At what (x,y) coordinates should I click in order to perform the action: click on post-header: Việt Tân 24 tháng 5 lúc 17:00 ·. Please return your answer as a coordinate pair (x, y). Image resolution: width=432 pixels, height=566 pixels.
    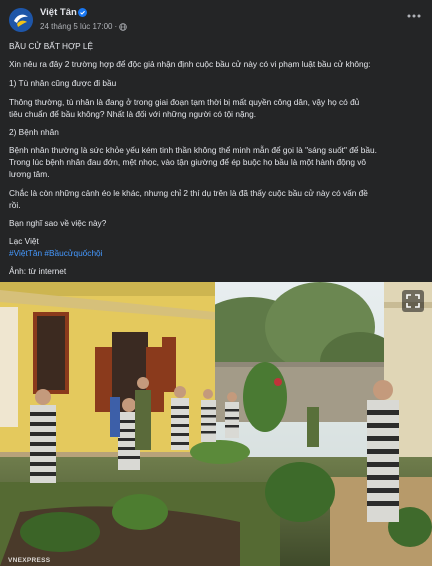
    Looking at the image, I should click on (216, 20).